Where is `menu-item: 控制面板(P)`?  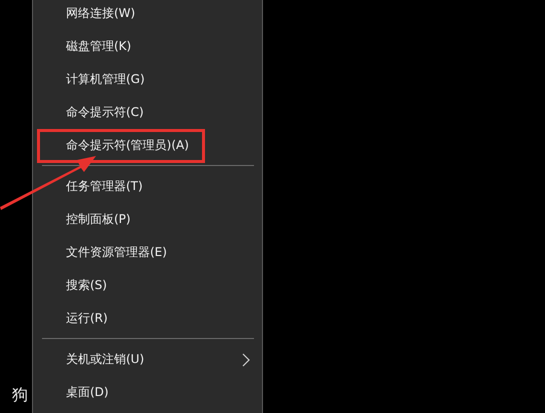 menu-item: 控制面板(P) is located at coordinates (158, 219).